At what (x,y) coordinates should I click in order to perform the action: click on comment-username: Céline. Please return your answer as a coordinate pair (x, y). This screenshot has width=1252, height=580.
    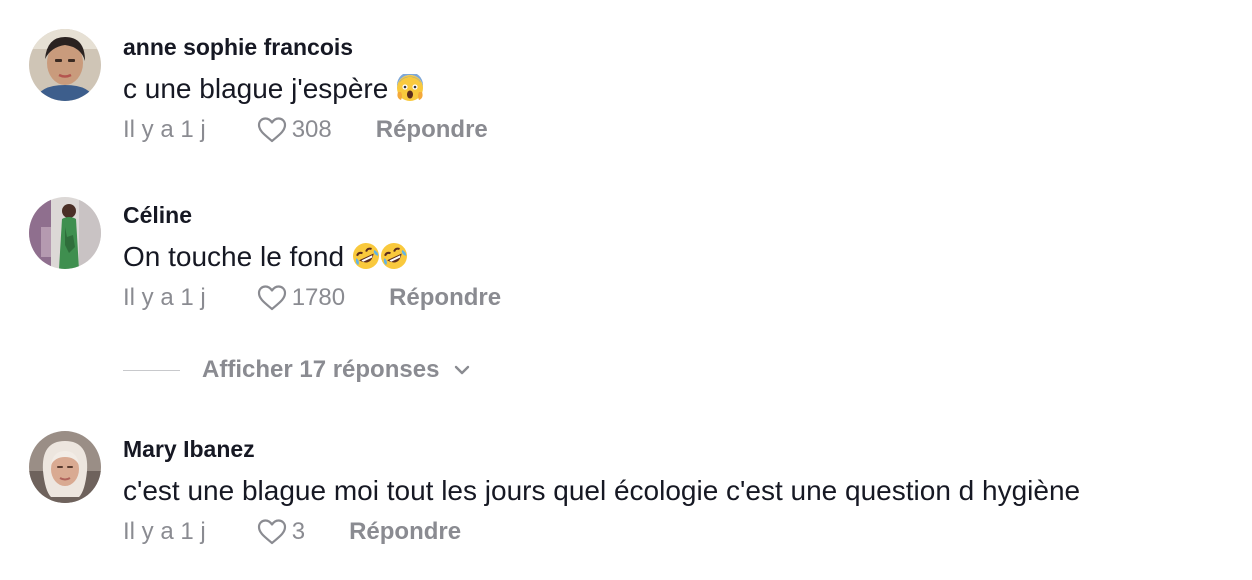
    Looking at the image, I should click on (157, 215).